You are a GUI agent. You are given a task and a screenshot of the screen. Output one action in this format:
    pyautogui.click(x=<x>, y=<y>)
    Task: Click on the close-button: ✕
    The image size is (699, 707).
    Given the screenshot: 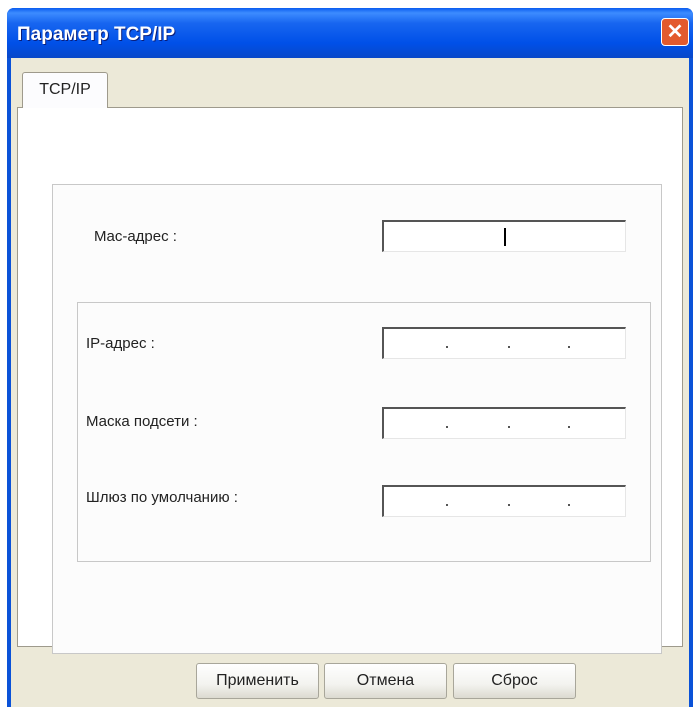 What is the action you would take?
    pyautogui.click(x=675, y=32)
    